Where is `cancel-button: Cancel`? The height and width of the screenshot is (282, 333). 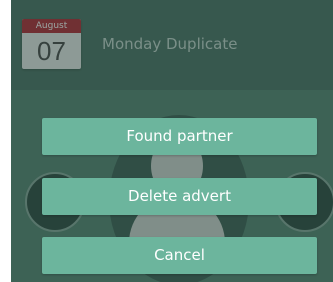
cancel-button: Cancel is located at coordinates (179, 255).